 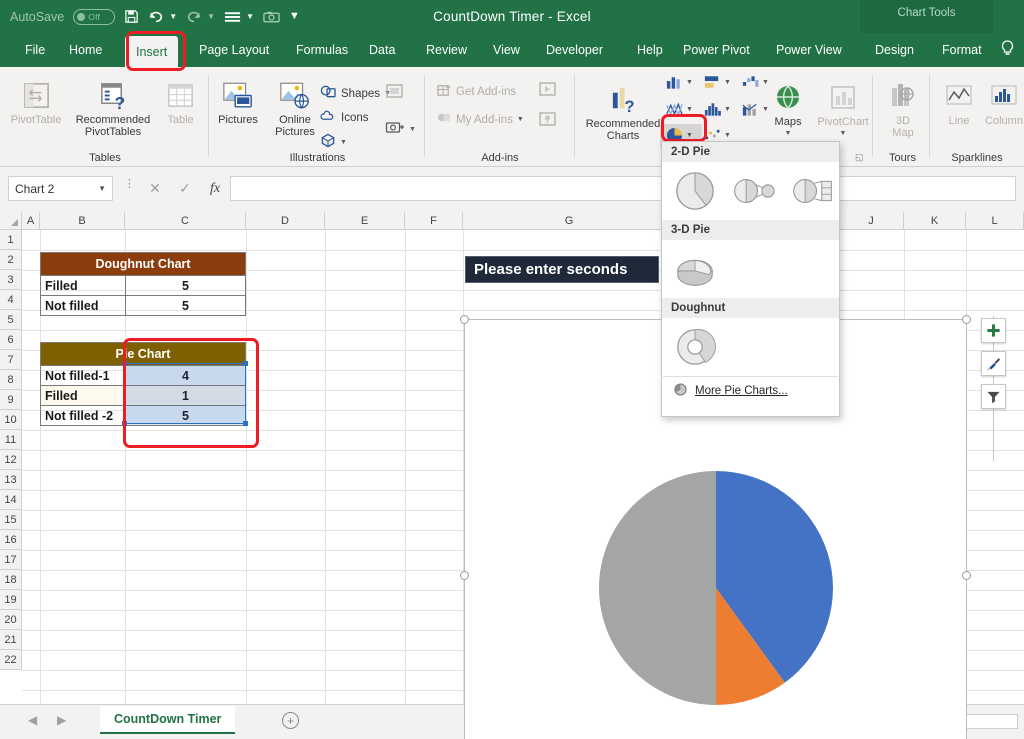 I want to click on pie-chart-caret: ▼, so click(x=689, y=135).